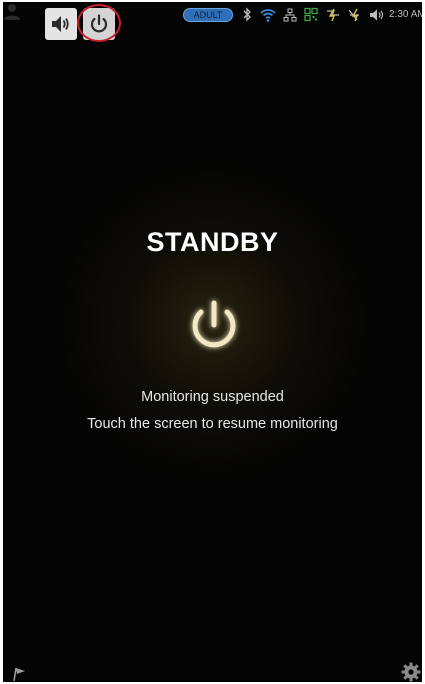  What do you see at coordinates (212, 397) in the screenshot?
I see `monitoring-status-text: Monitoring suspended` at bounding box center [212, 397].